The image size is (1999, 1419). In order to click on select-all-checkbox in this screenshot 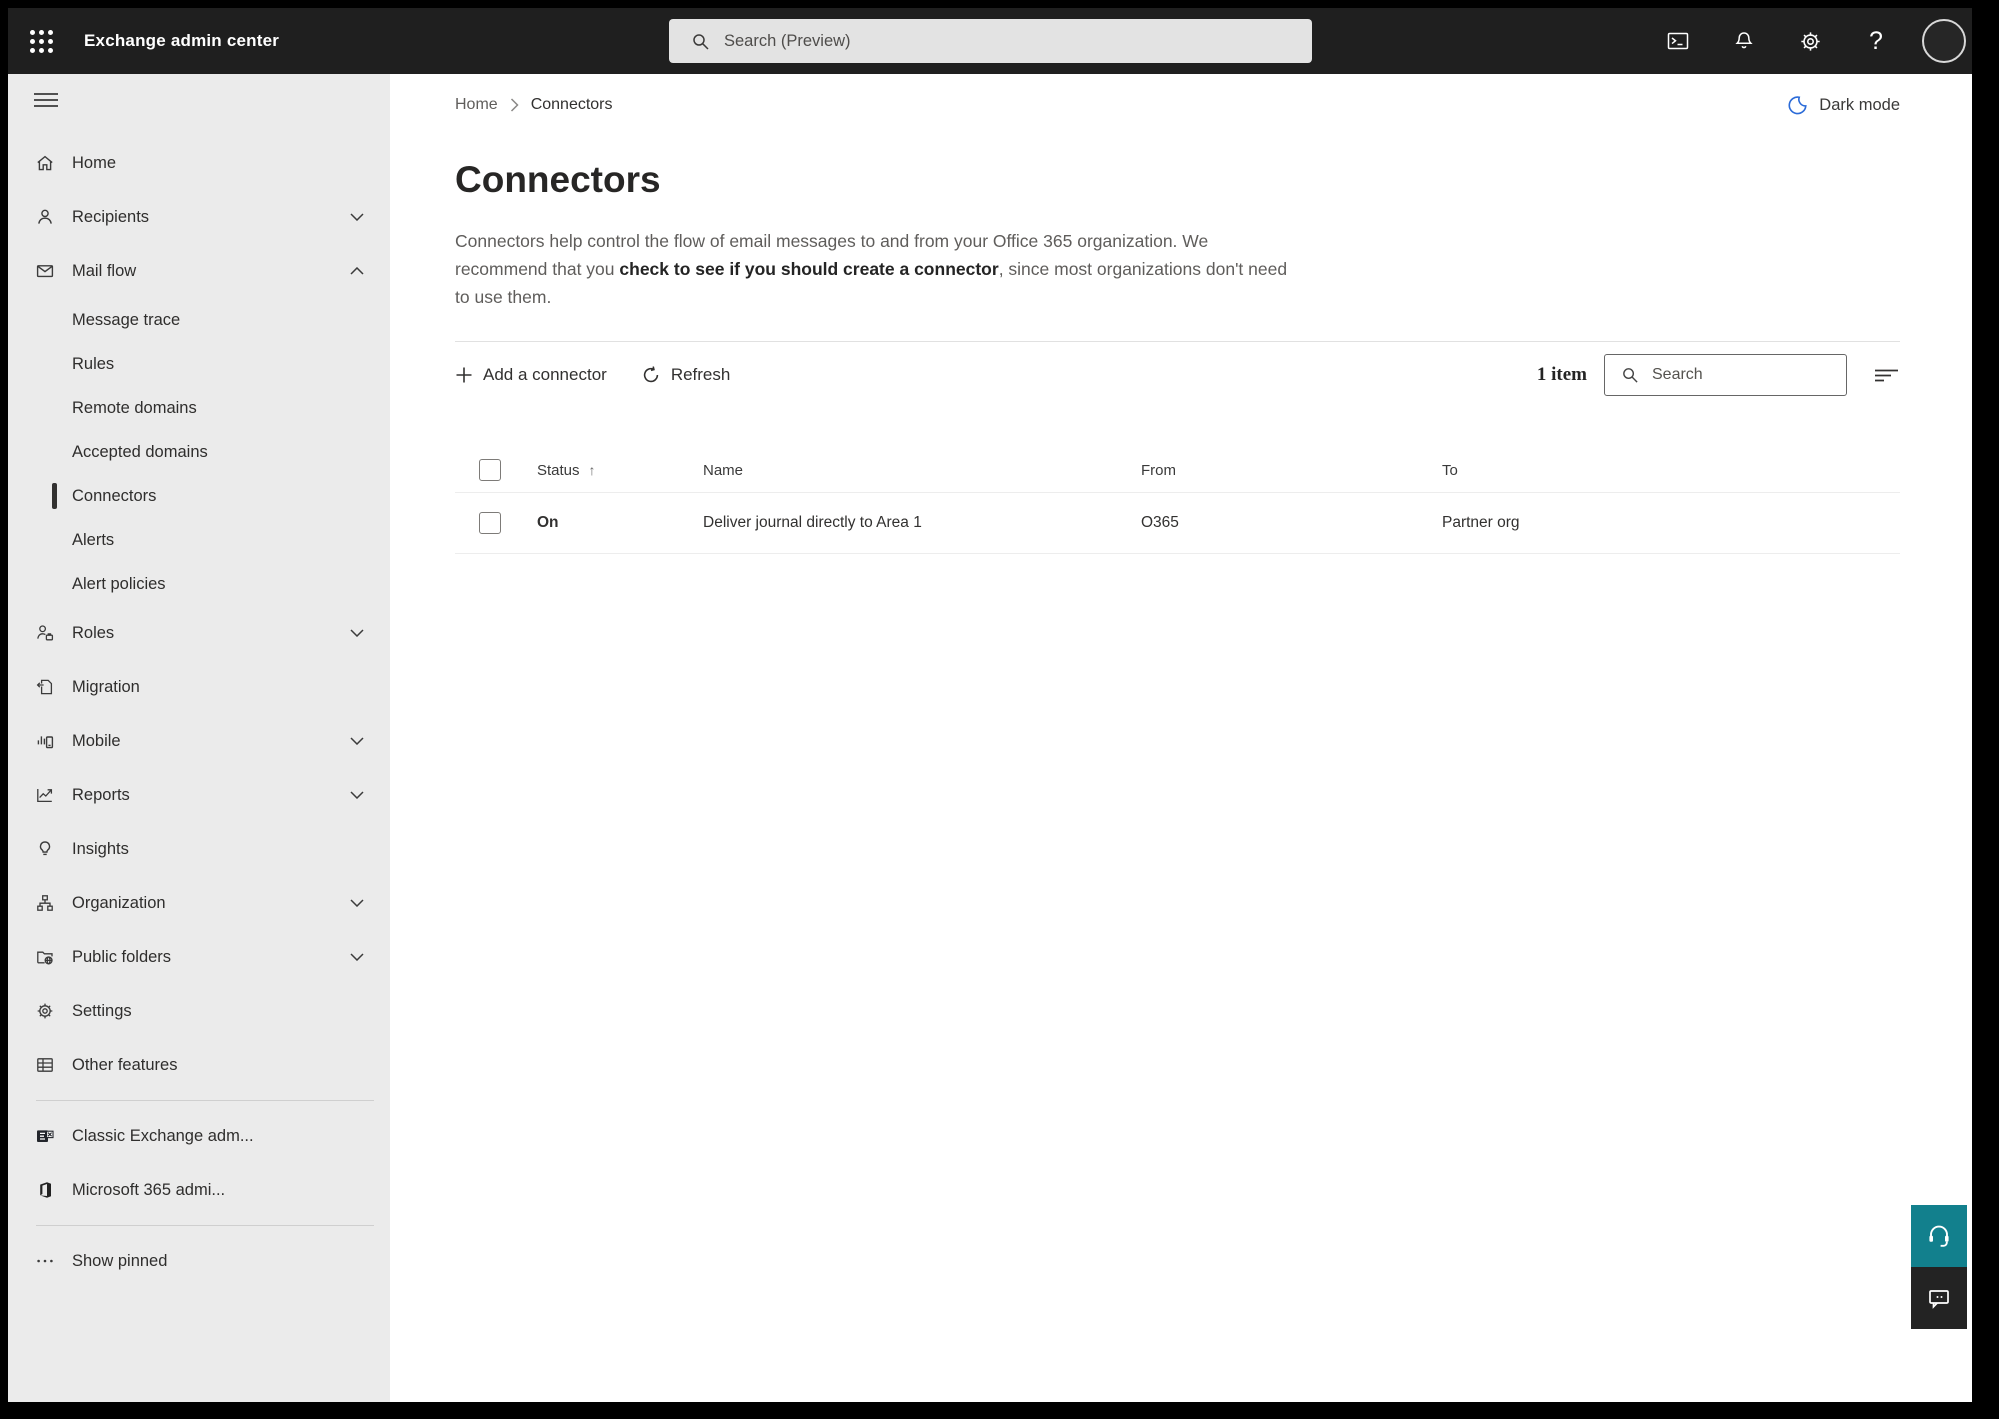, I will do `click(490, 470)`.